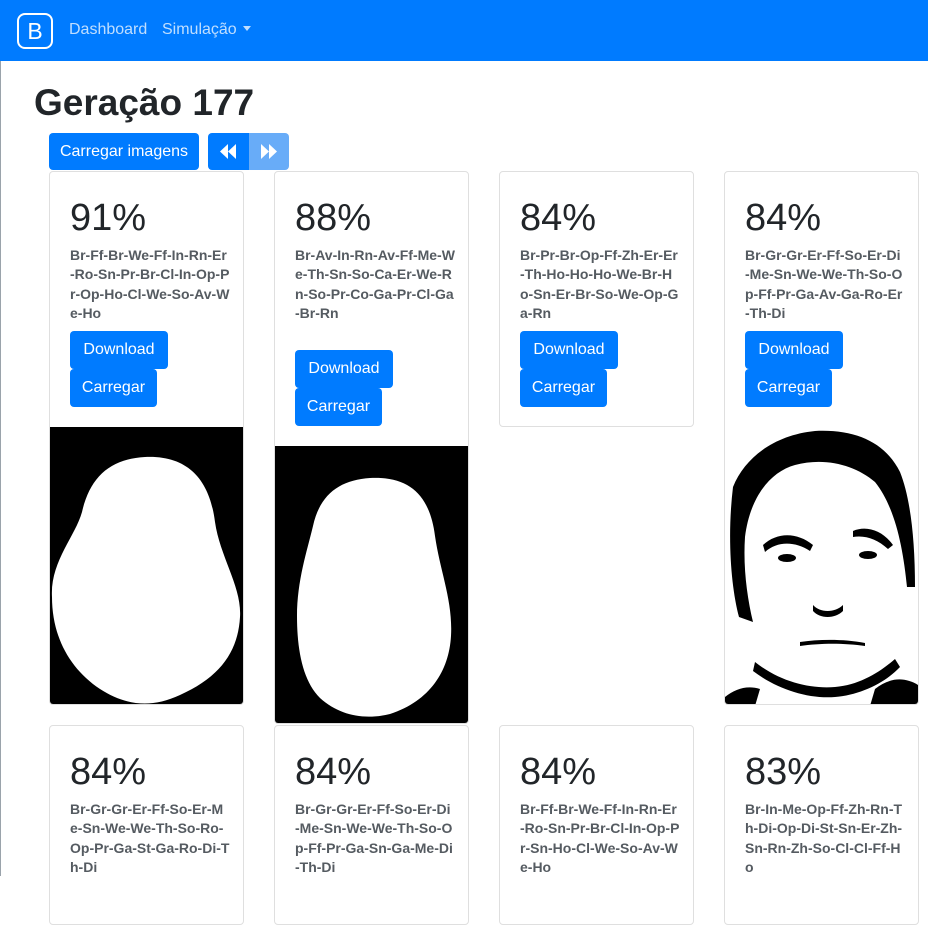 This screenshot has width=928, height=925. Describe the element at coordinates (35, 31) in the screenshot. I see `brand-logo: B` at that location.